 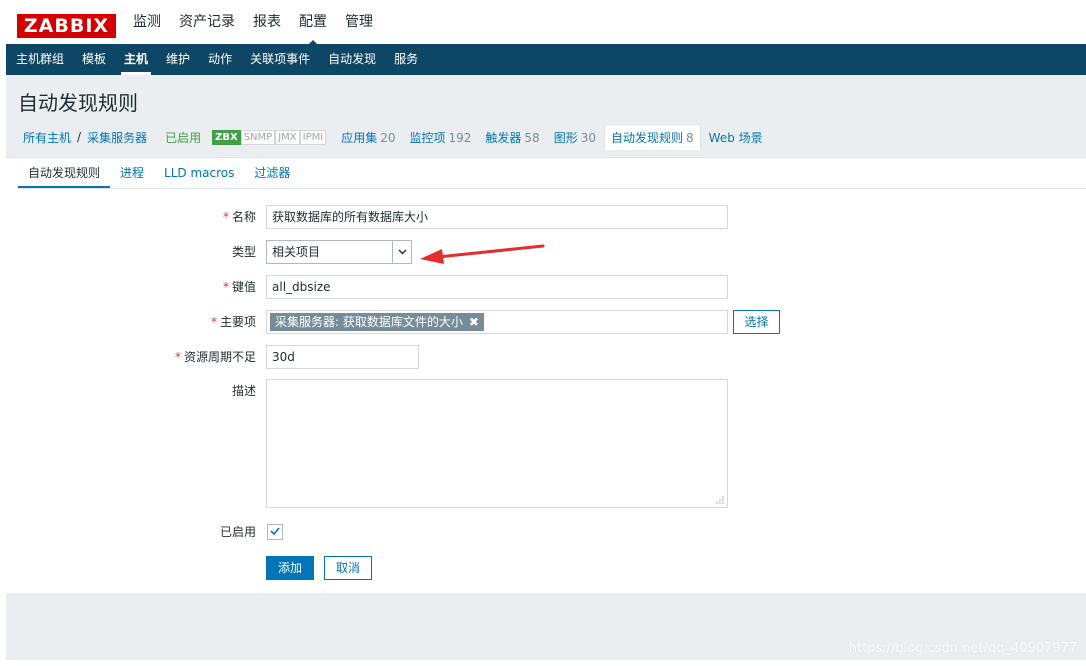 What do you see at coordinates (406, 59) in the screenshot?
I see `sub-menu-services: 服务` at bounding box center [406, 59].